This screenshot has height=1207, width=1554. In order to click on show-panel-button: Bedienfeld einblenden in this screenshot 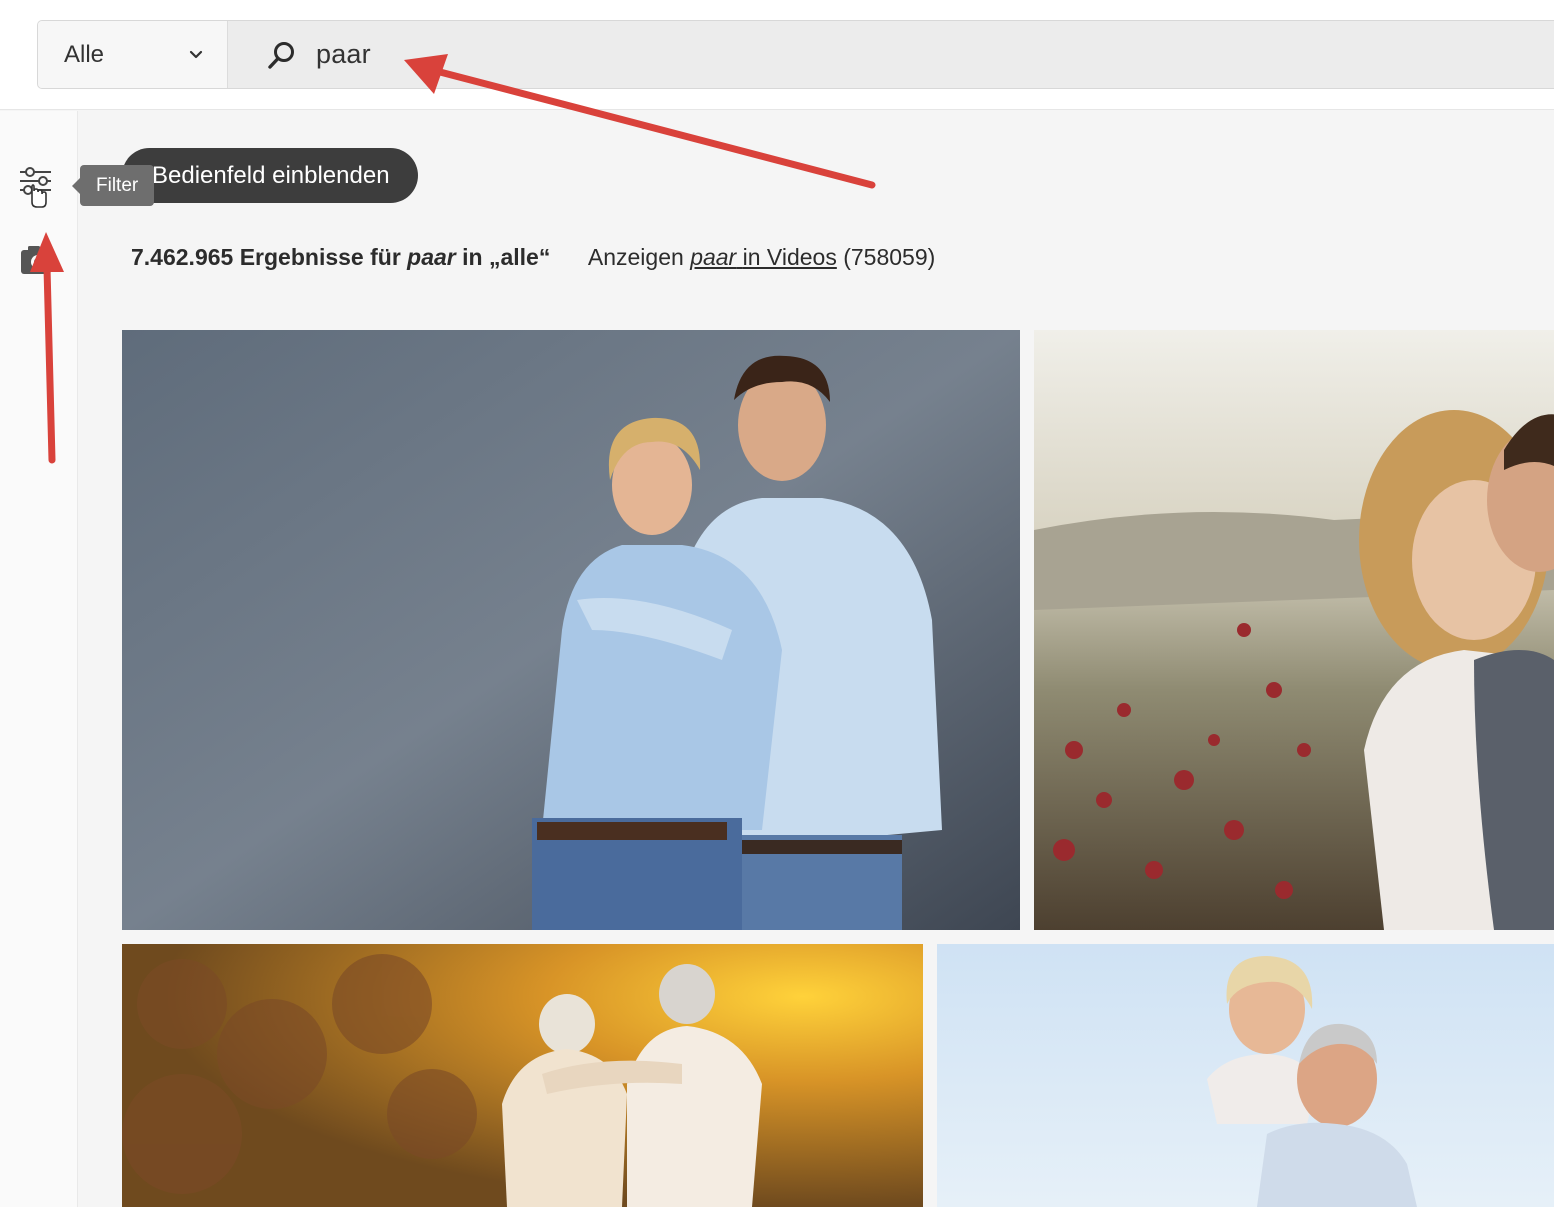, I will do `click(270, 175)`.